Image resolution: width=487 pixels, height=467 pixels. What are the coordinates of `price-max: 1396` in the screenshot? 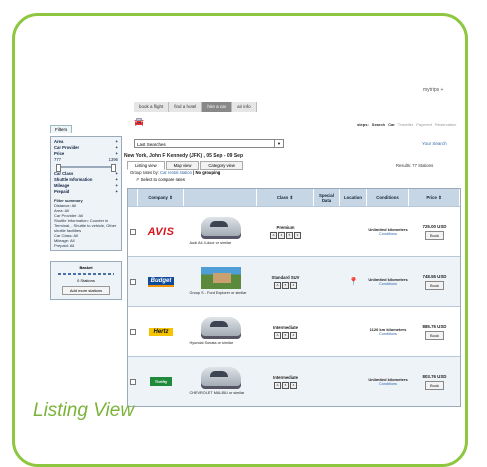 It's located at (113, 159).